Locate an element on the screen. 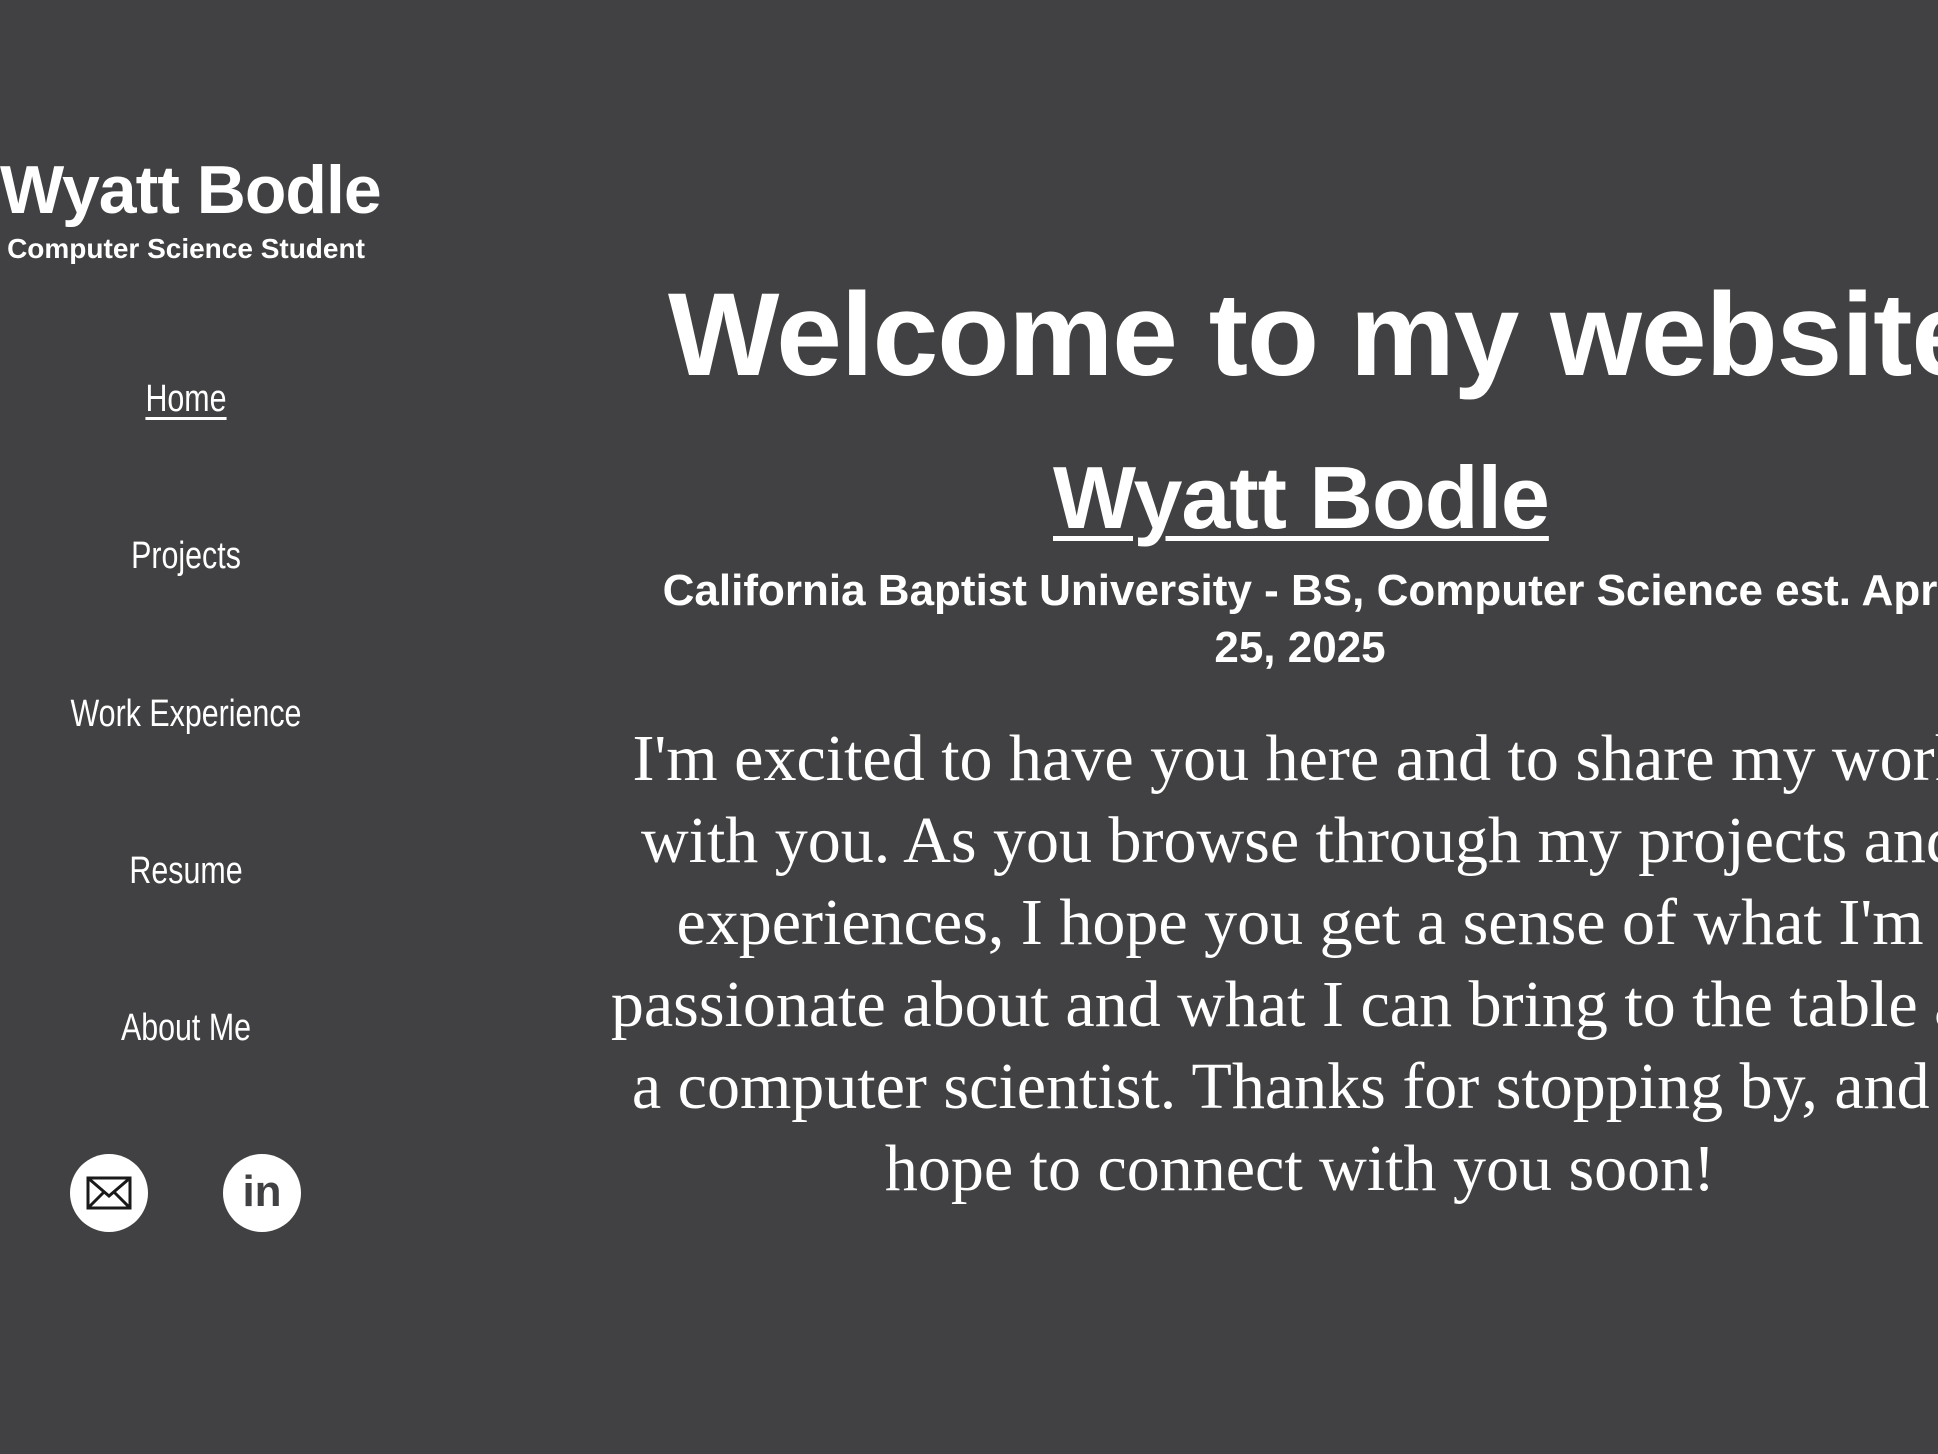 The width and height of the screenshot is (1938, 1454). name-link: Wyatt Bodle is located at coordinates (1269, 498).